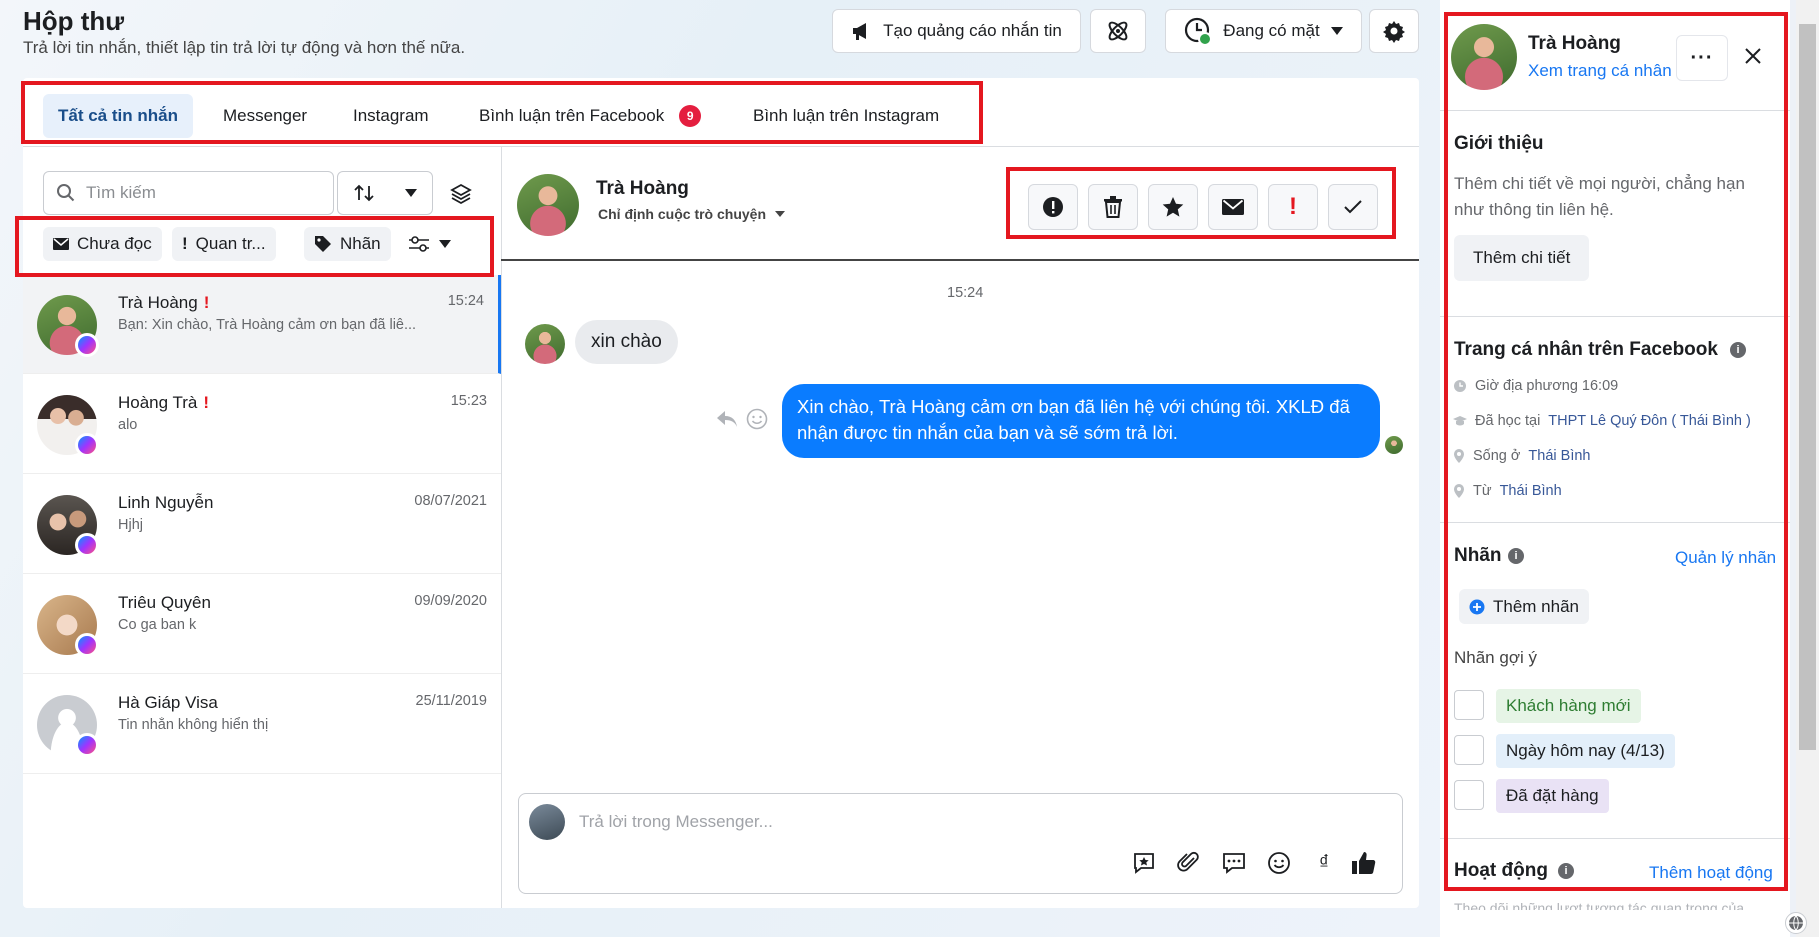 The image size is (1819, 937). What do you see at coordinates (682, 214) in the screenshot?
I see `assign-label: Chỉ định cuộc trò chuyện` at bounding box center [682, 214].